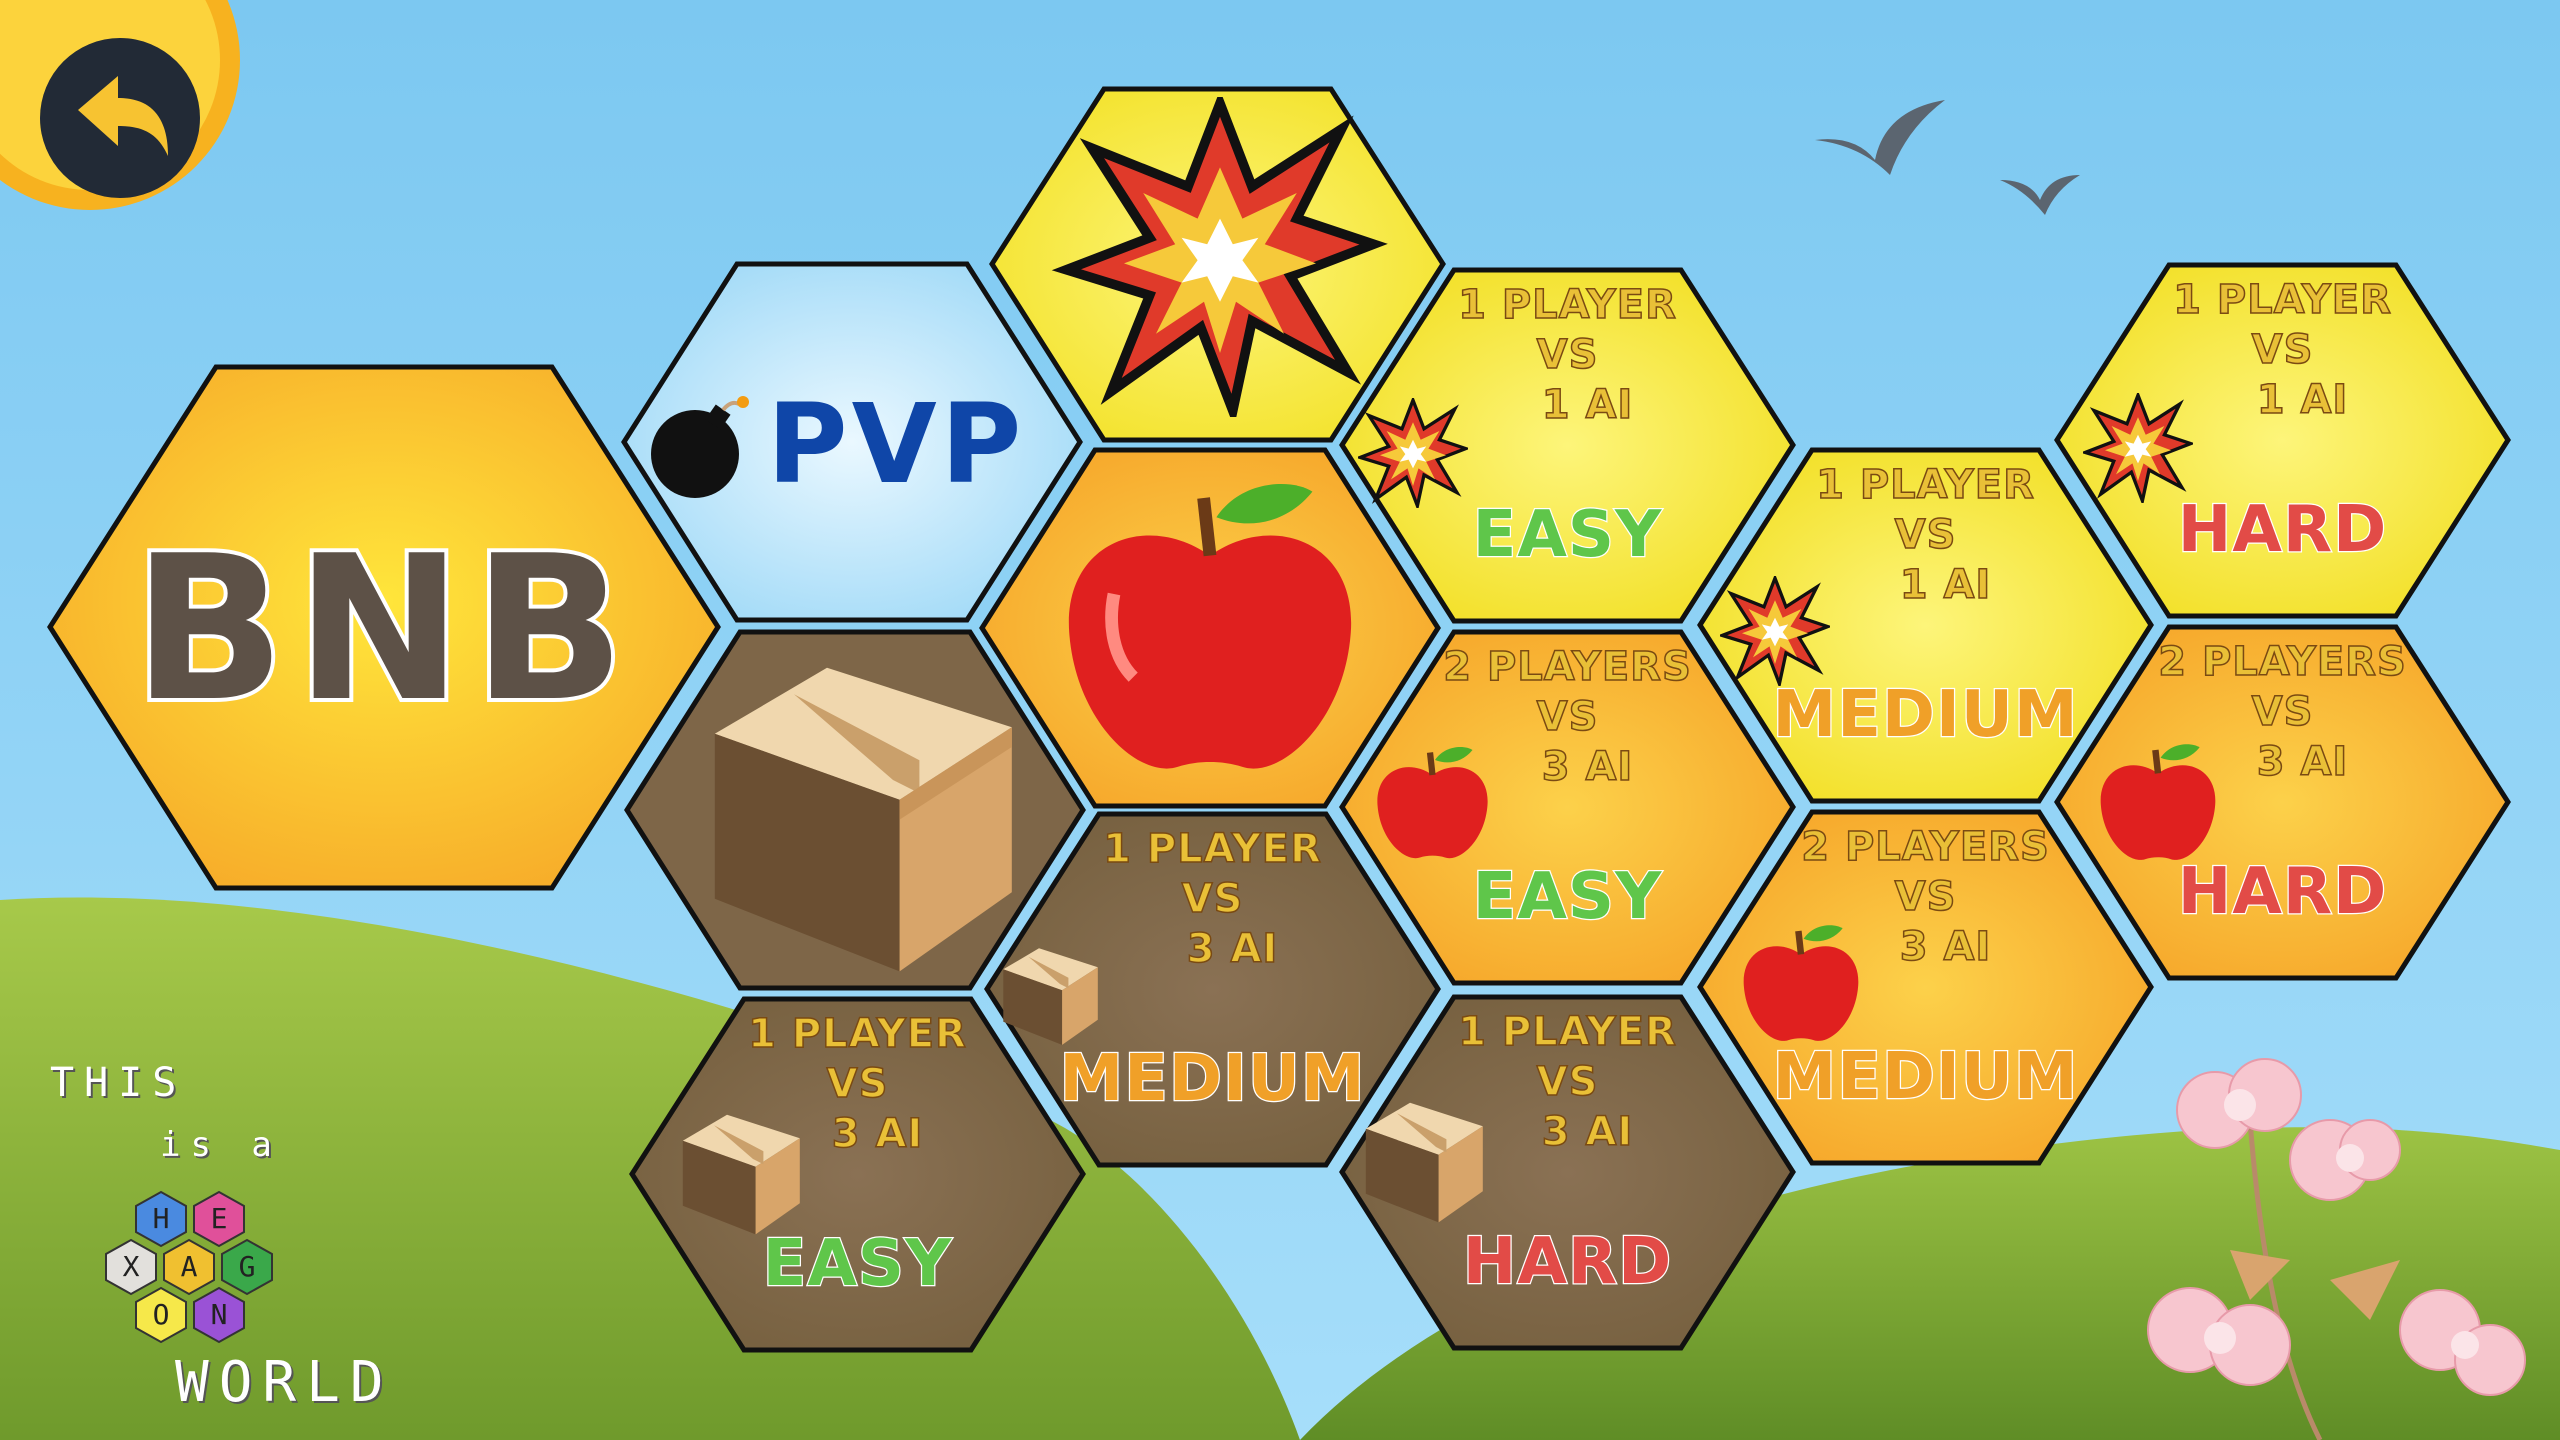 The width and height of the screenshot is (2560, 1440). I want to click on hexagon-world-logo: THIS is a H E X A G O N WORLD, so click(245, 1240).